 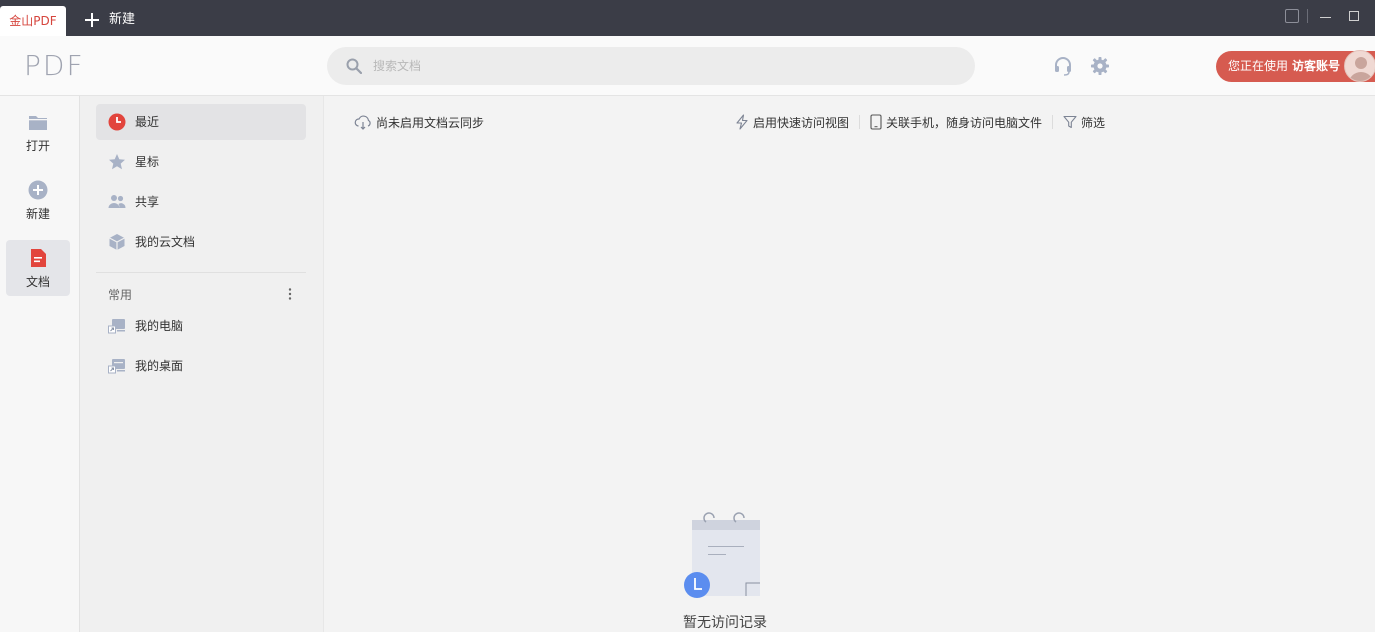 I want to click on search-bar, so click(x=651, y=66).